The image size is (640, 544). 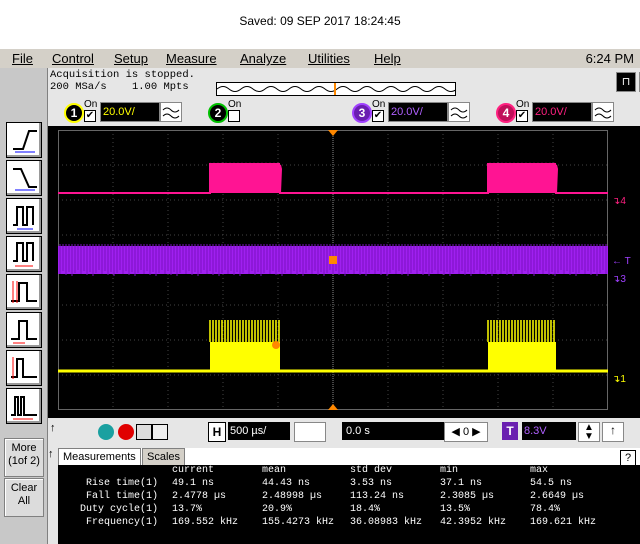 What do you see at coordinates (193, 470) in the screenshot?
I see `header-current: current` at bounding box center [193, 470].